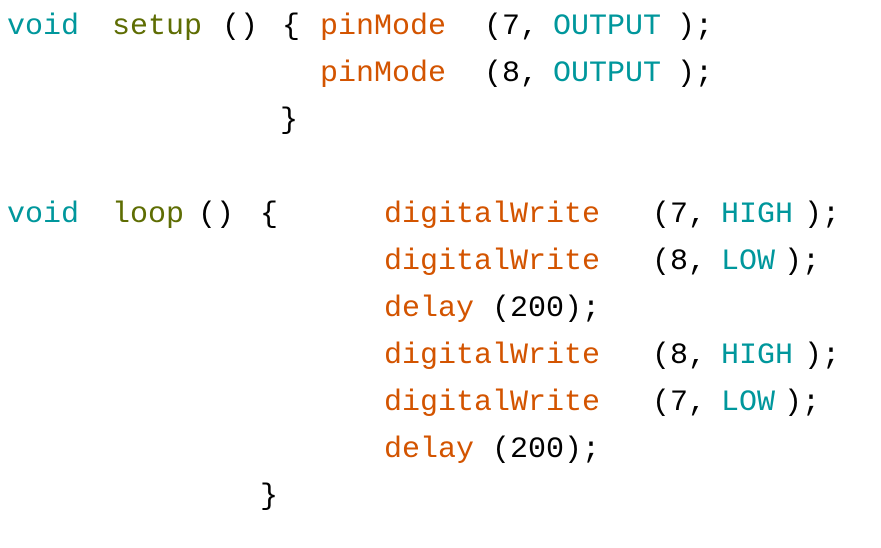 The height and width of the screenshot is (548, 881). Describe the element at coordinates (502, 74) in the screenshot. I see `setup-line-open: (8,` at that location.